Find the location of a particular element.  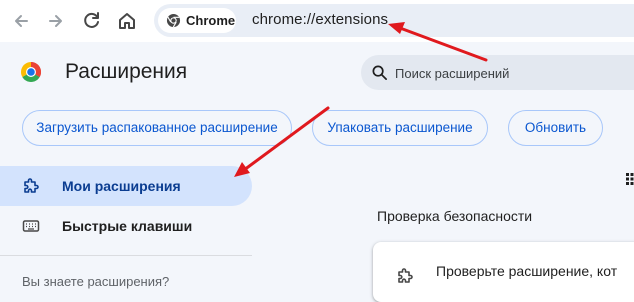

page-title: Расширения is located at coordinates (126, 71).